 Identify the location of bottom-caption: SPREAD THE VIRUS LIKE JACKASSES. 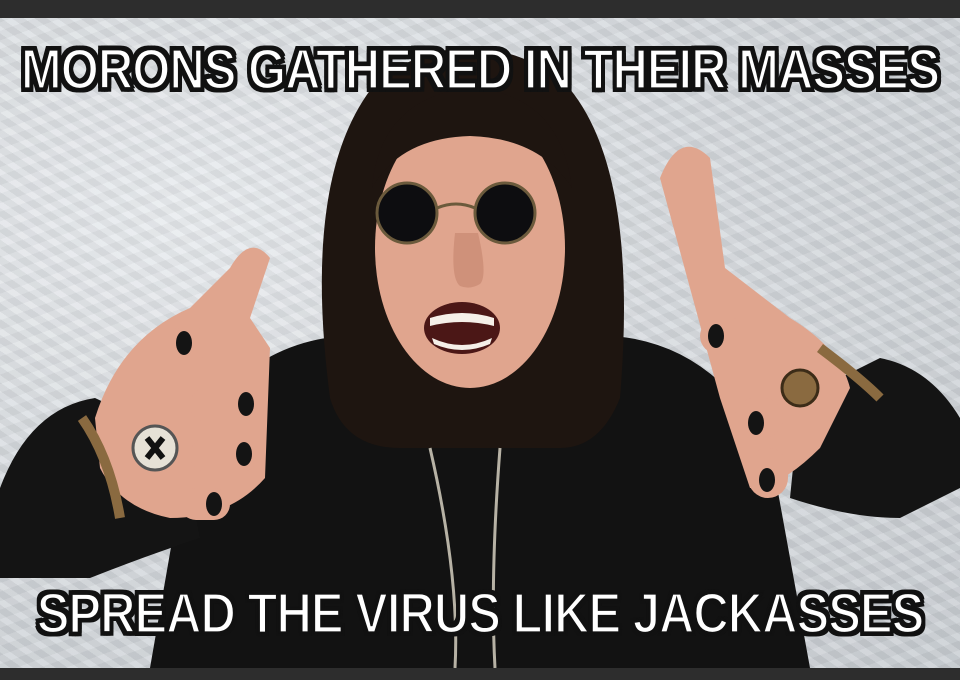
(481, 614).